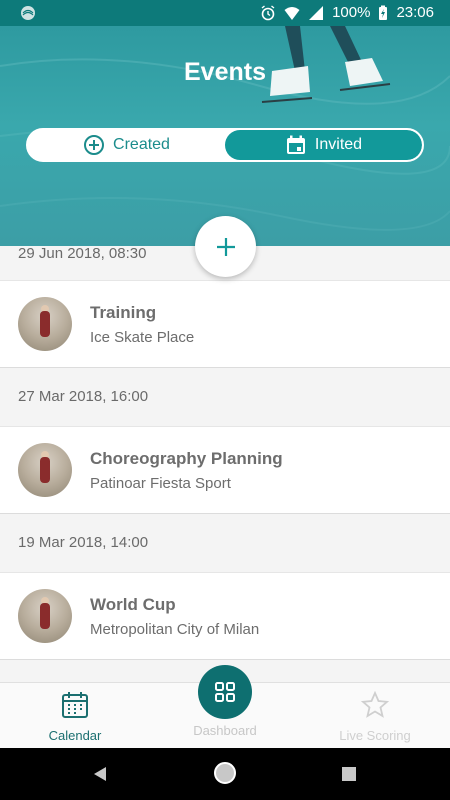 Image resolution: width=450 pixels, height=800 pixels. What do you see at coordinates (133, 604) in the screenshot?
I see `event-title: World Cup` at bounding box center [133, 604].